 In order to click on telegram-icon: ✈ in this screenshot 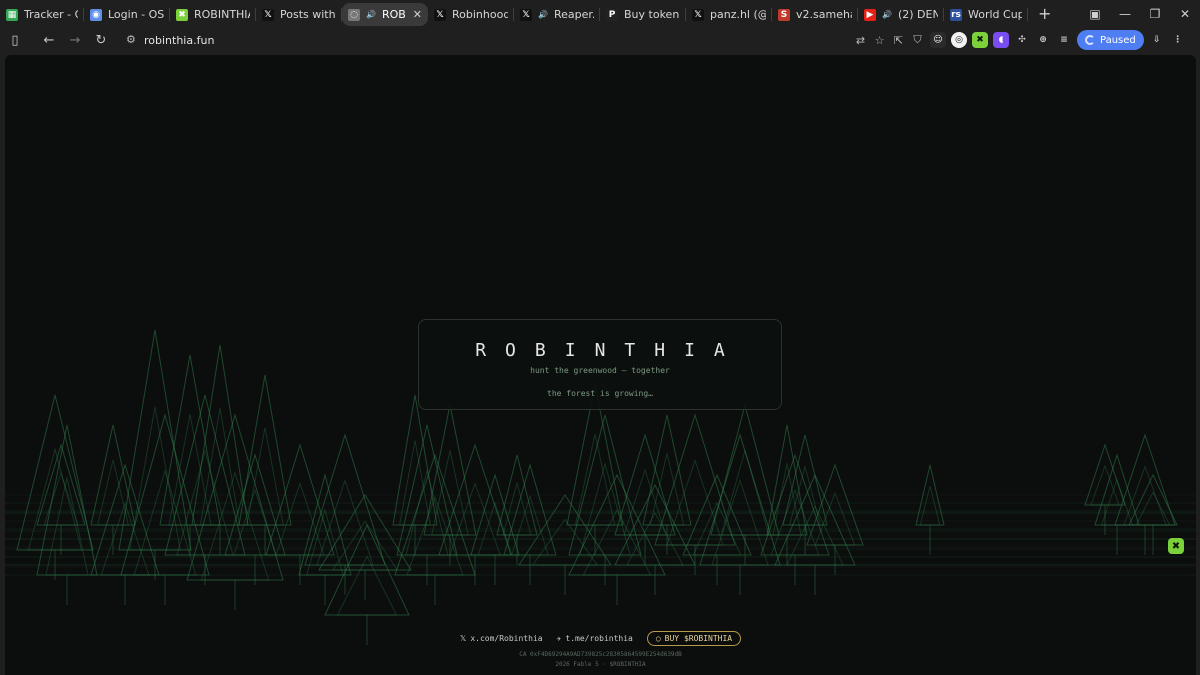, I will do `click(559, 638)`.